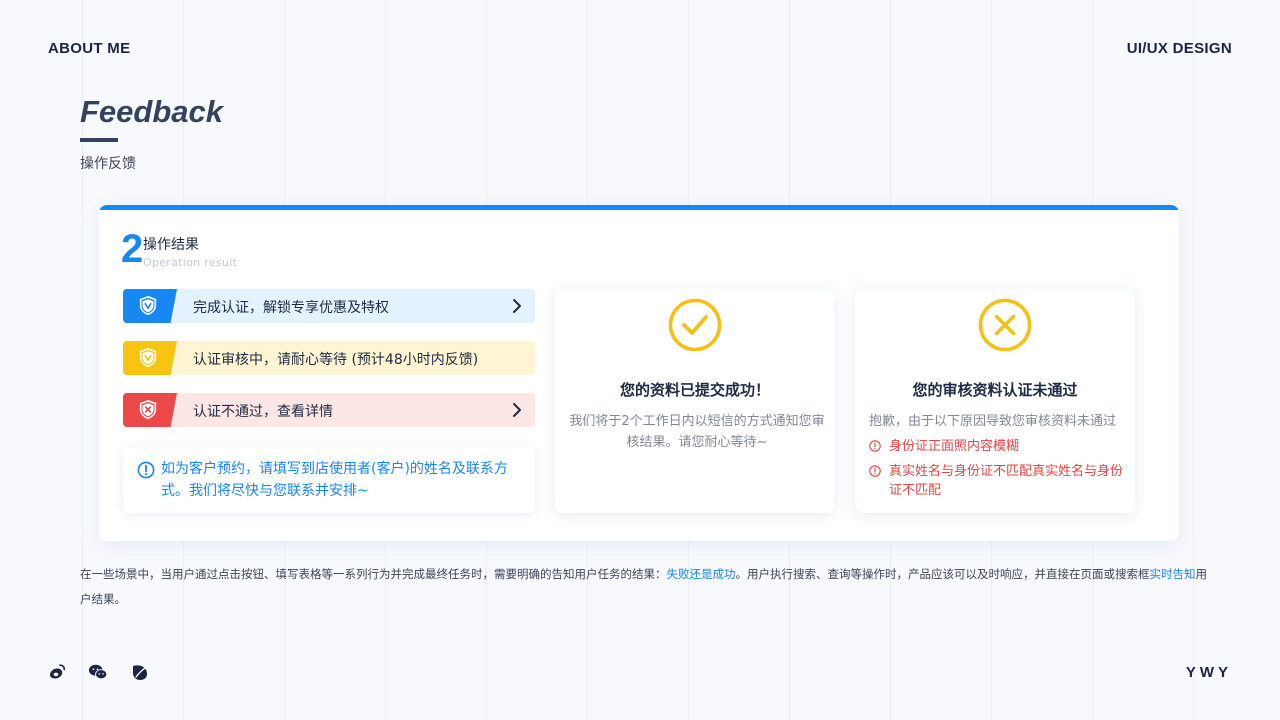  I want to click on fail-description: 抱歉，由于以下原因导致您审核资料未通过, so click(993, 421).